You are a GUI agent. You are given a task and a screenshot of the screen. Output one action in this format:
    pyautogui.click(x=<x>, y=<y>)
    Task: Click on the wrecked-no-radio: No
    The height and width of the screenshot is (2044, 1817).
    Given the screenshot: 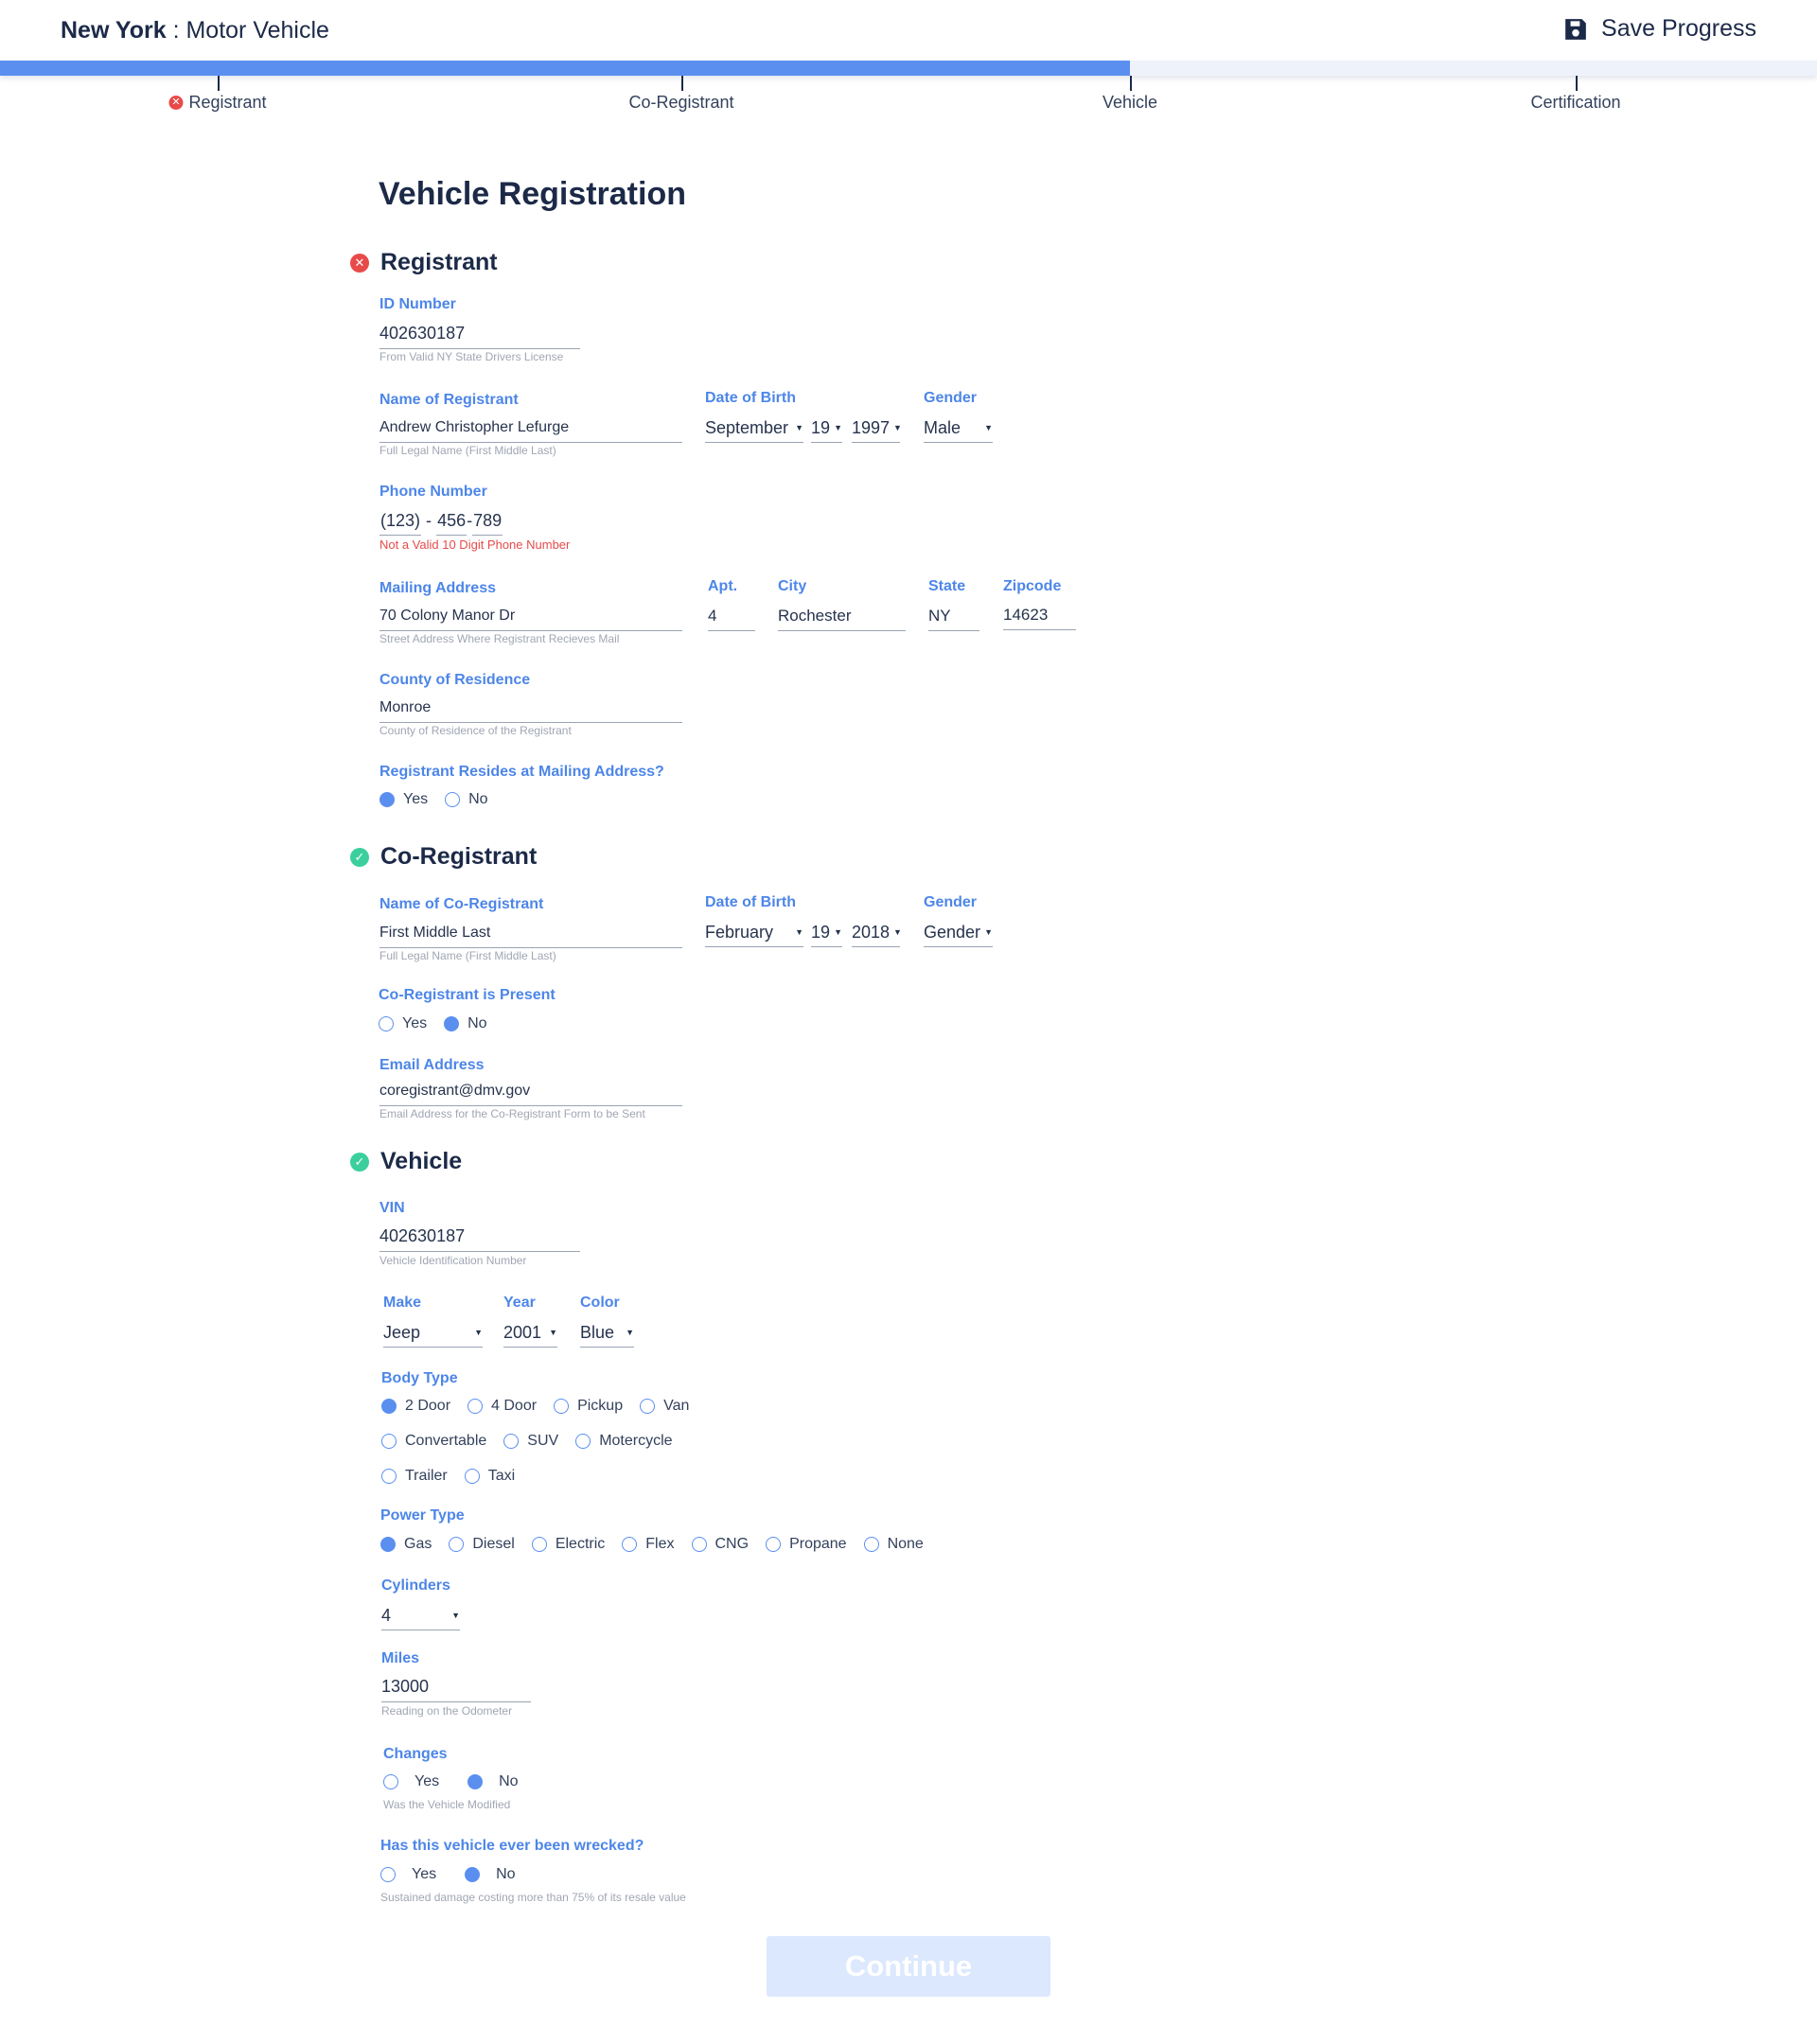 What is the action you would take?
    pyautogui.click(x=490, y=1874)
    